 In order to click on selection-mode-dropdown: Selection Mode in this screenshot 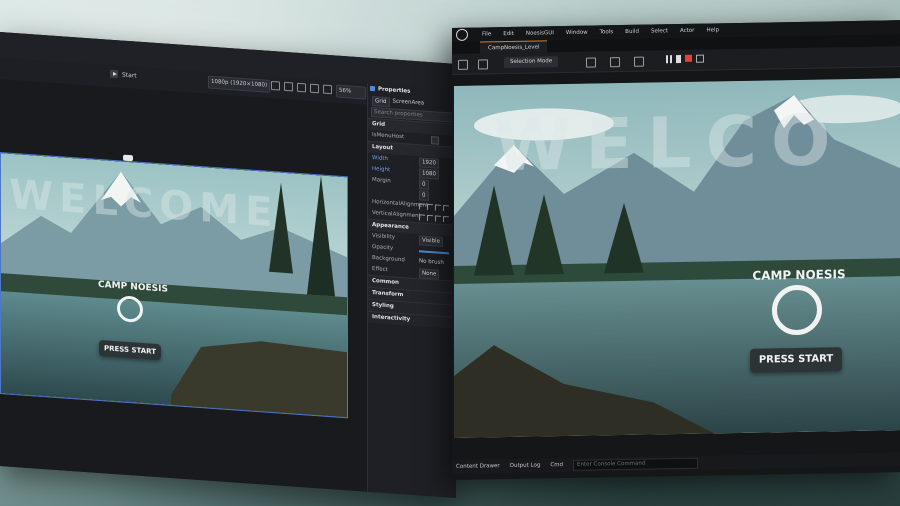, I will do `click(531, 62)`.